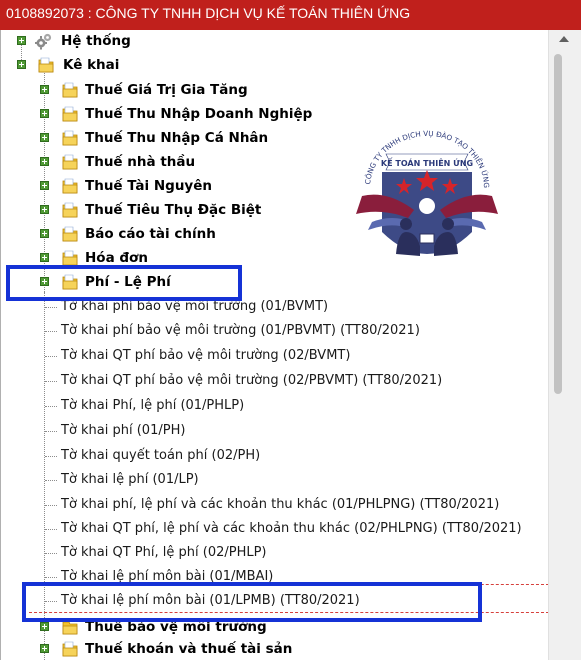  Describe the element at coordinates (199, 114) in the screenshot. I see `tree-item-label: Thuế Thu Nhập Doanh Nghiệp` at that location.